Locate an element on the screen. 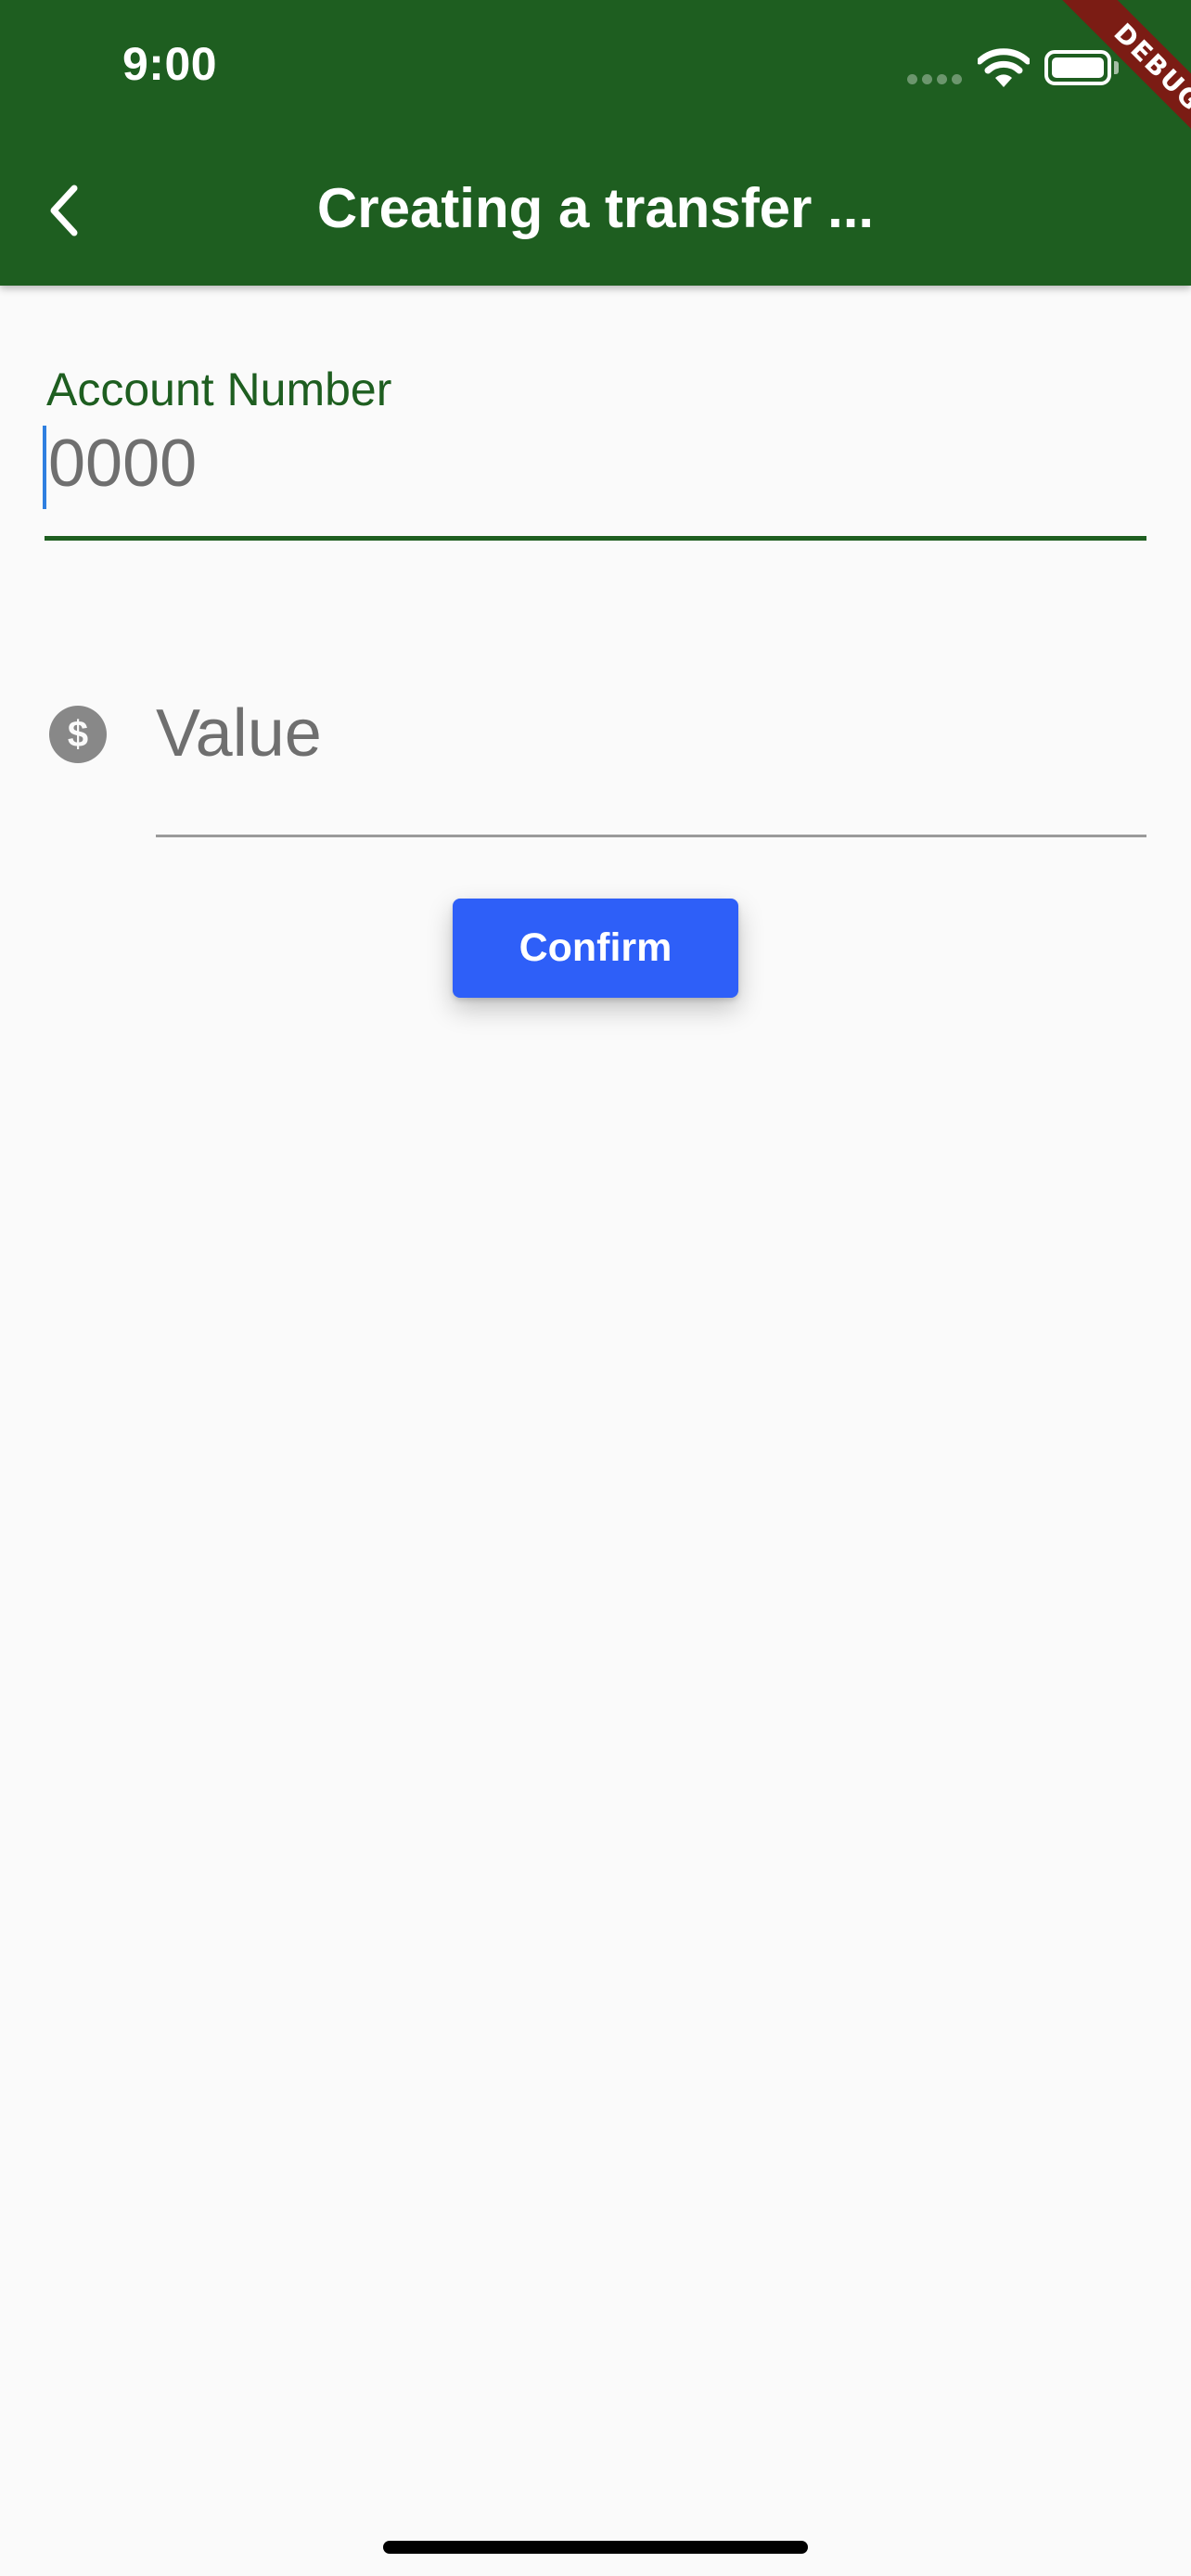  wifi-icon is located at coordinates (1004, 67).